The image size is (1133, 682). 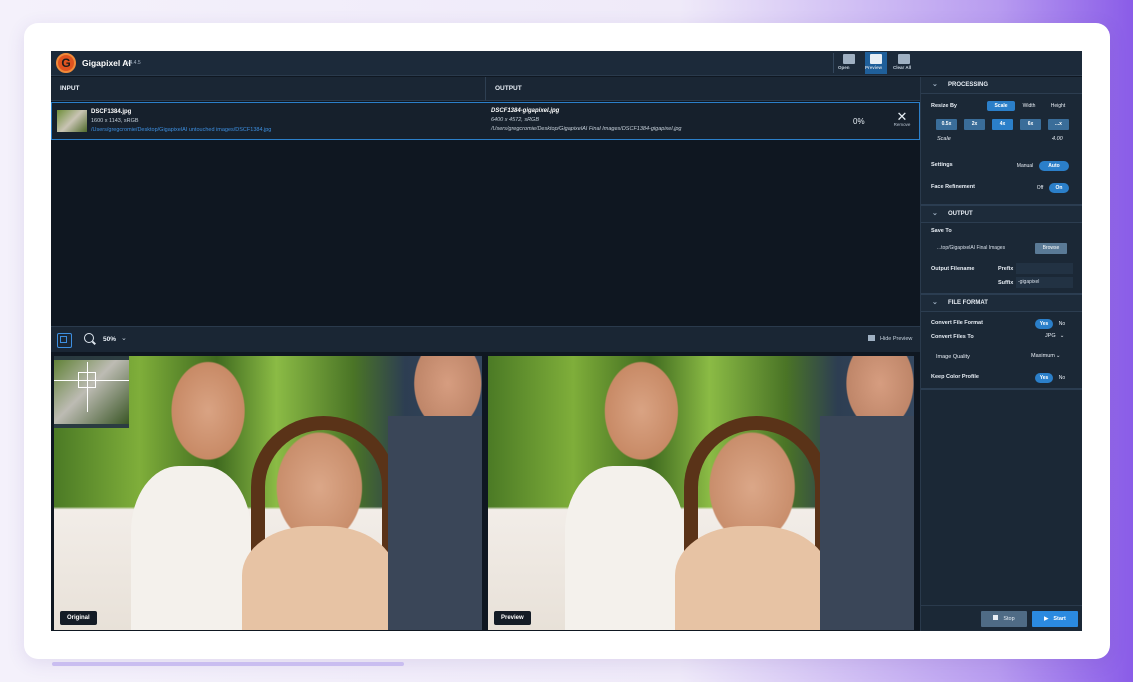 I want to click on navigator-minimap, so click(x=91, y=392).